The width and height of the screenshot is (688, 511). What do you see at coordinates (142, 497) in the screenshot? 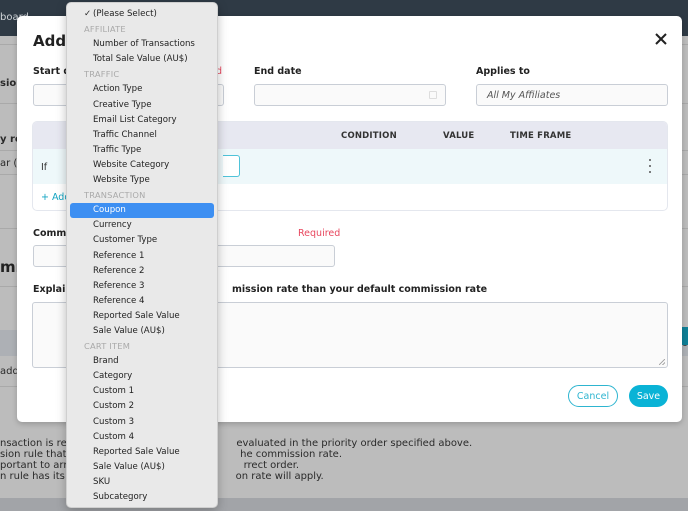
I see `dropdown-option: Subcategory` at bounding box center [142, 497].